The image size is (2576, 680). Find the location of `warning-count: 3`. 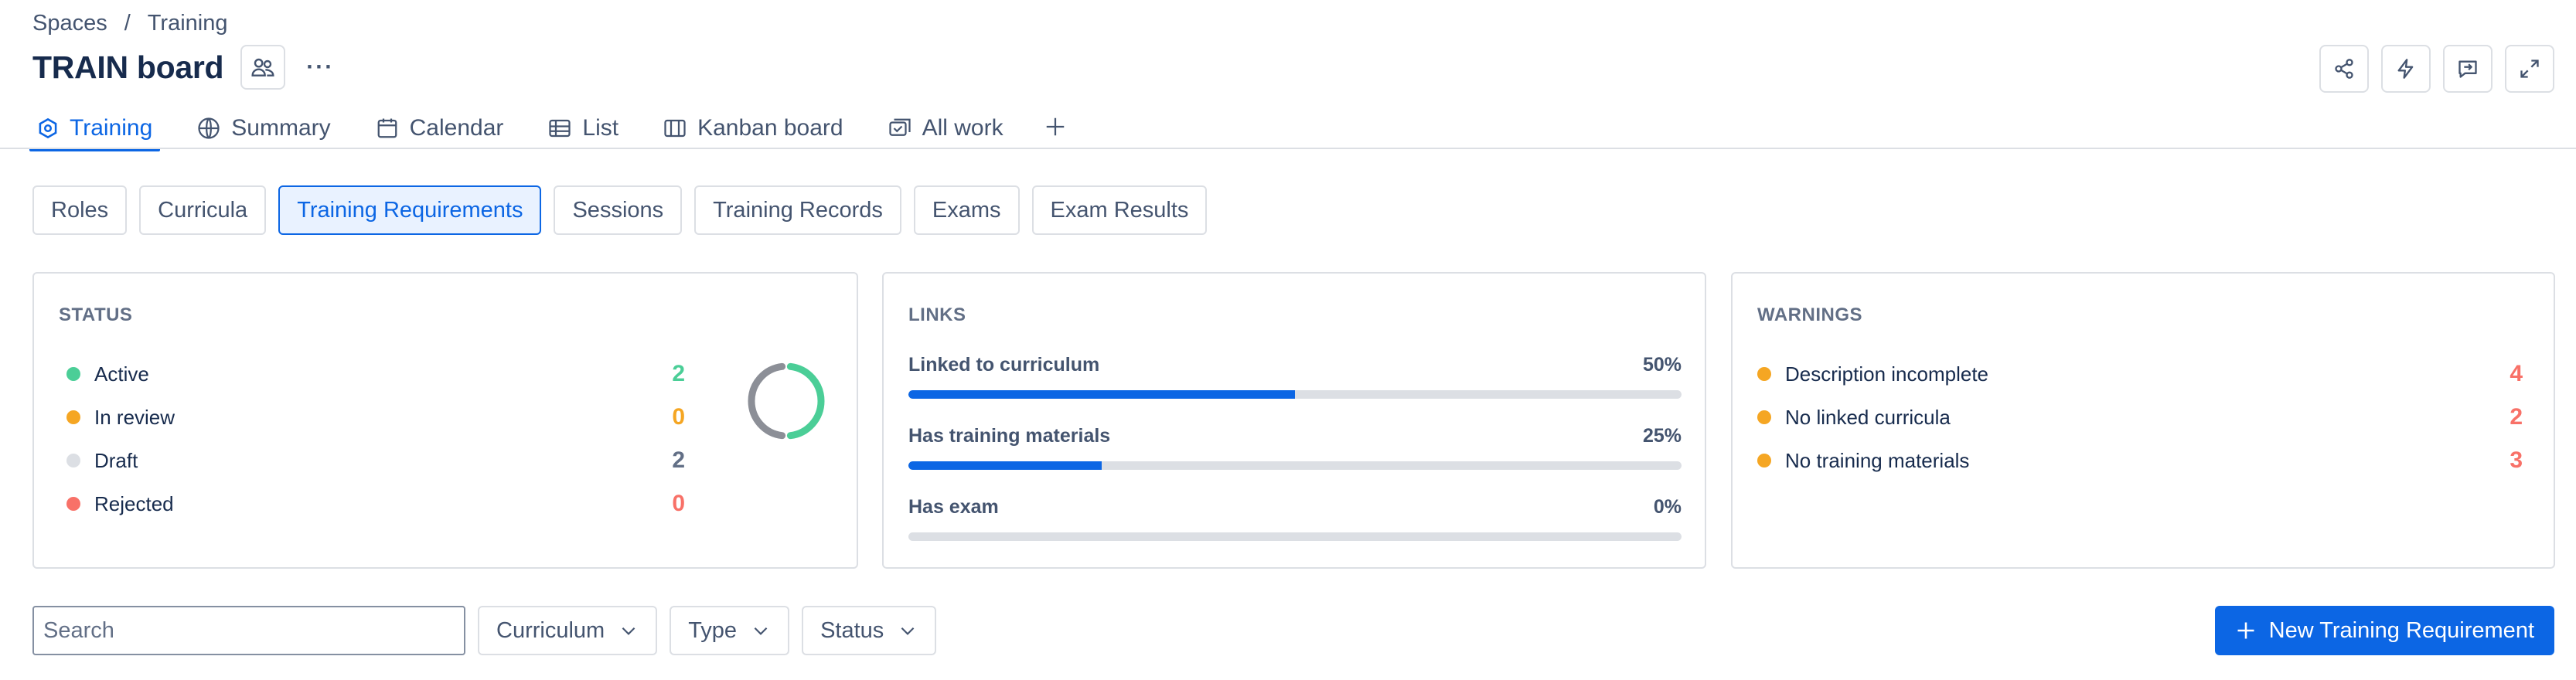

warning-count: 3 is located at coordinates (2516, 460).